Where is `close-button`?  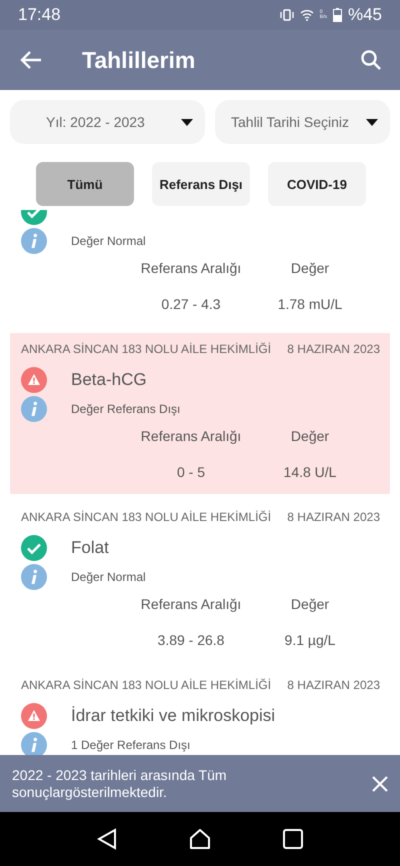
close-button is located at coordinates (380, 784).